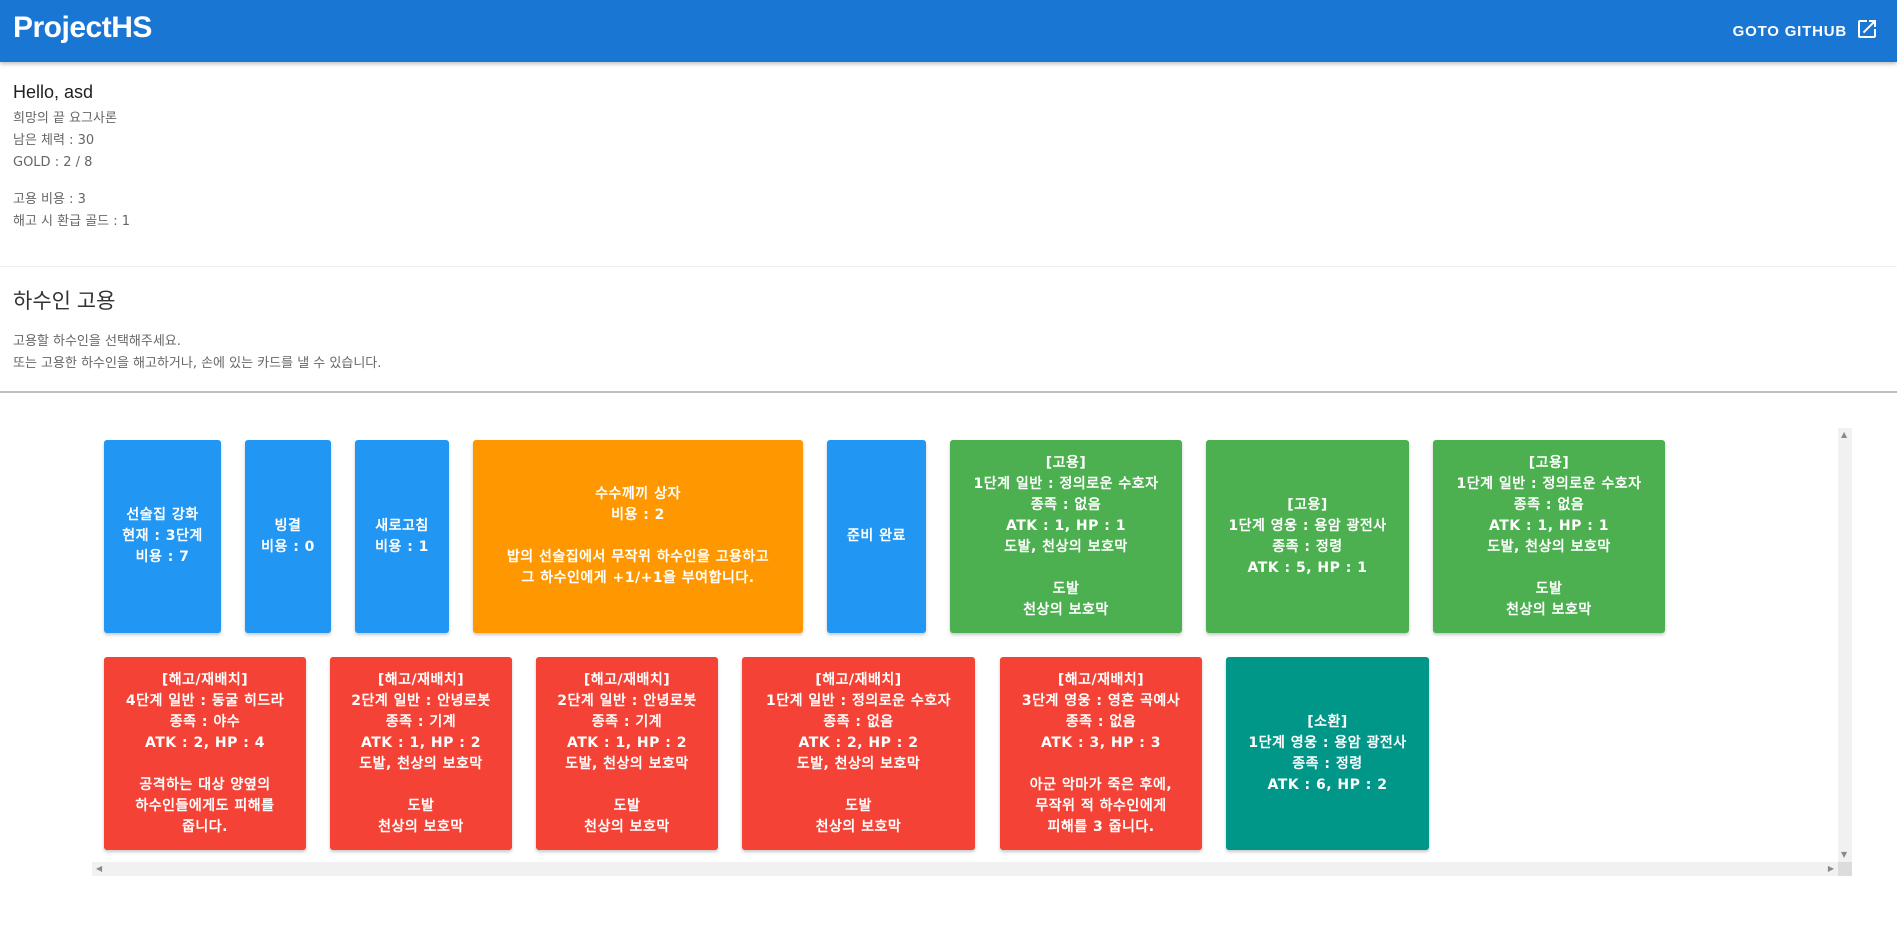 The width and height of the screenshot is (1897, 935). What do you see at coordinates (65, 118) in the screenshot?
I see `hero-name: 희망의 끝 요그사론` at bounding box center [65, 118].